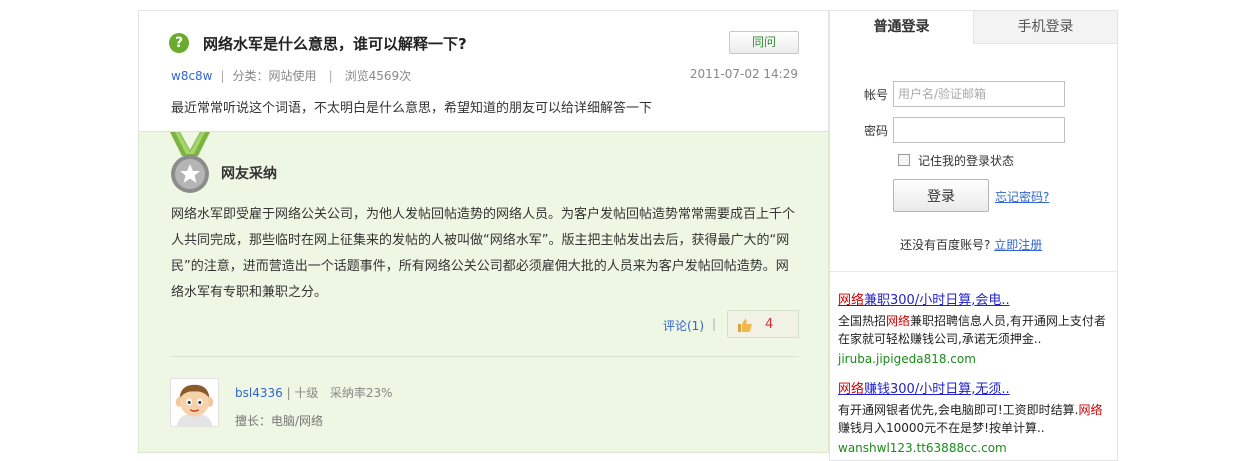  What do you see at coordinates (485, 356) in the screenshot?
I see `divider` at bounding box center [485, 356].